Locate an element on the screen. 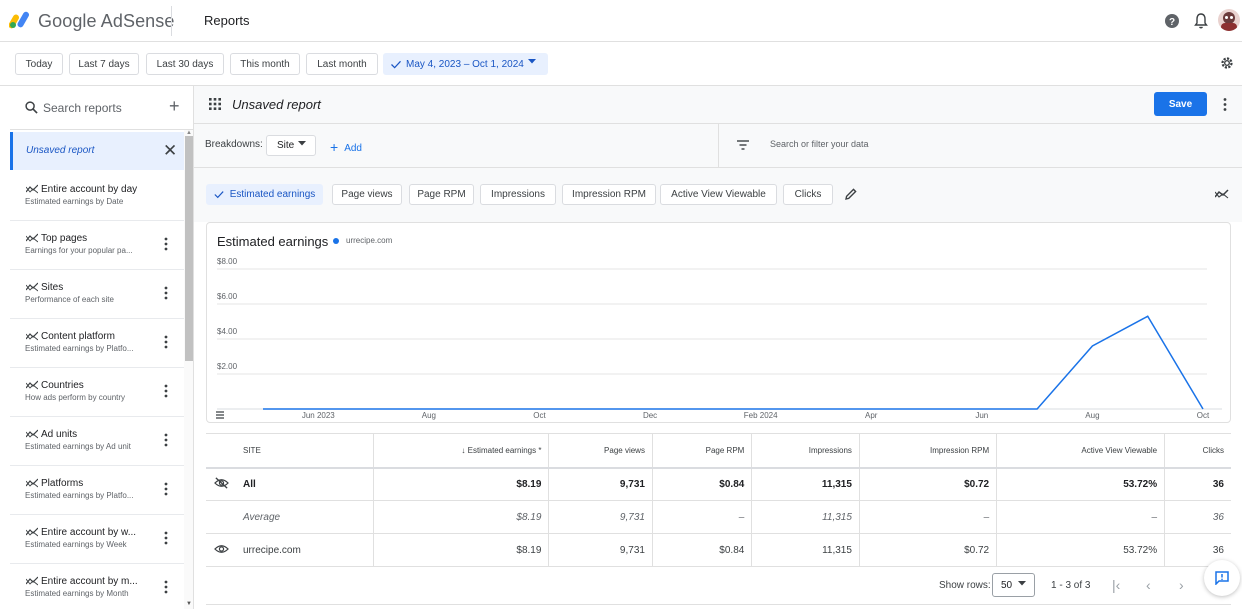  col-header-active-view-viewable: Active View Viewable is located at coordinates (1080, 451).